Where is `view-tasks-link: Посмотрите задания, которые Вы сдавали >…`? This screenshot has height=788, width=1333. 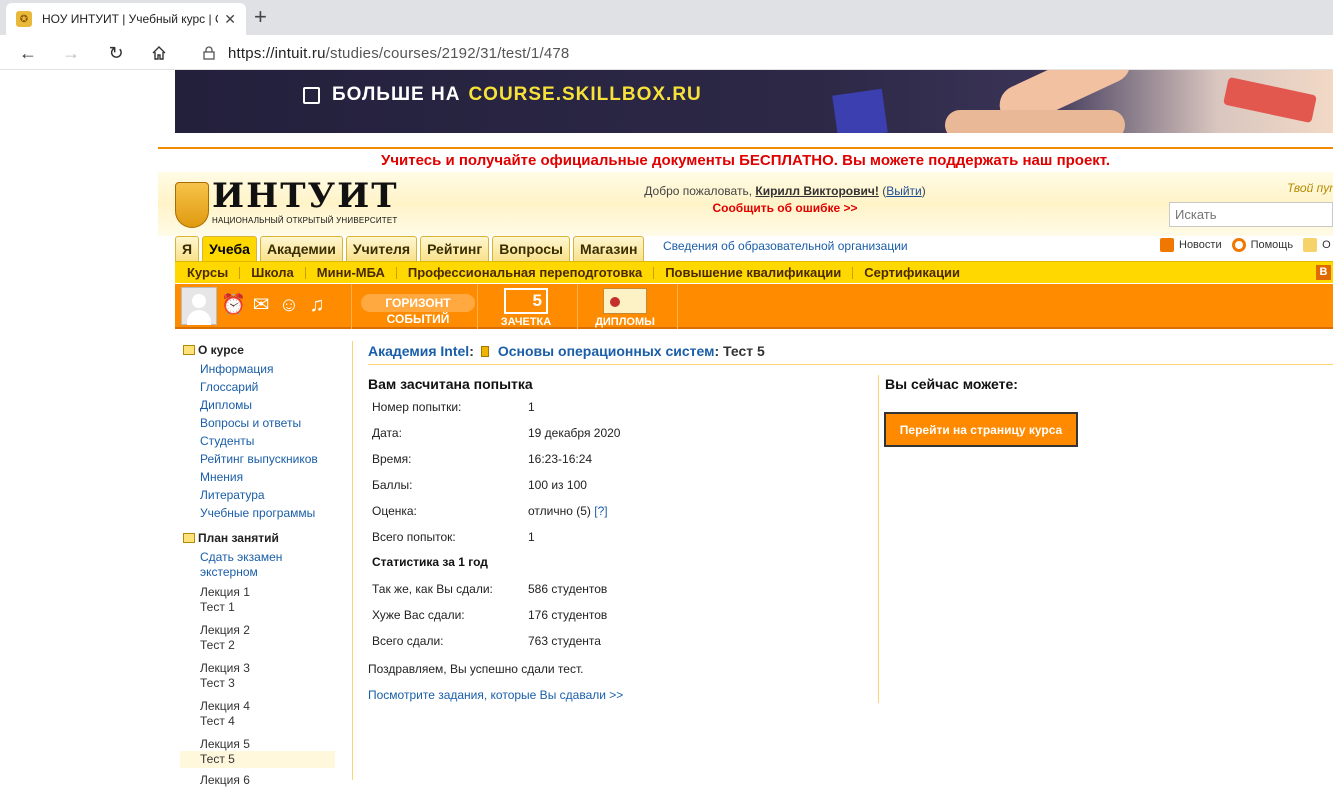
view-tasks-link: Посмотрите задания, которые Вы сдавали >… is located at coordinates (495, 695).